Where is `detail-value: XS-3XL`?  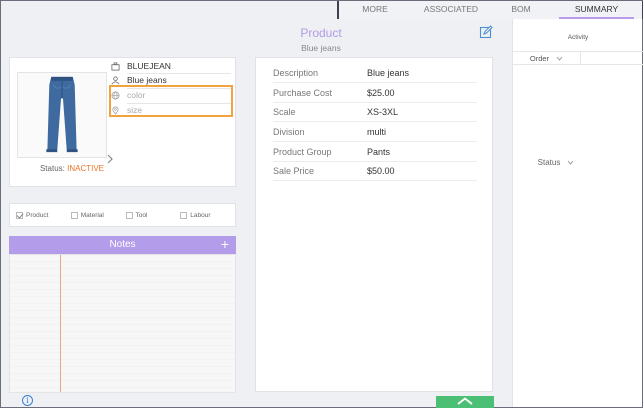
detail-value: XS-3XL is located at coordinates (383, 111).